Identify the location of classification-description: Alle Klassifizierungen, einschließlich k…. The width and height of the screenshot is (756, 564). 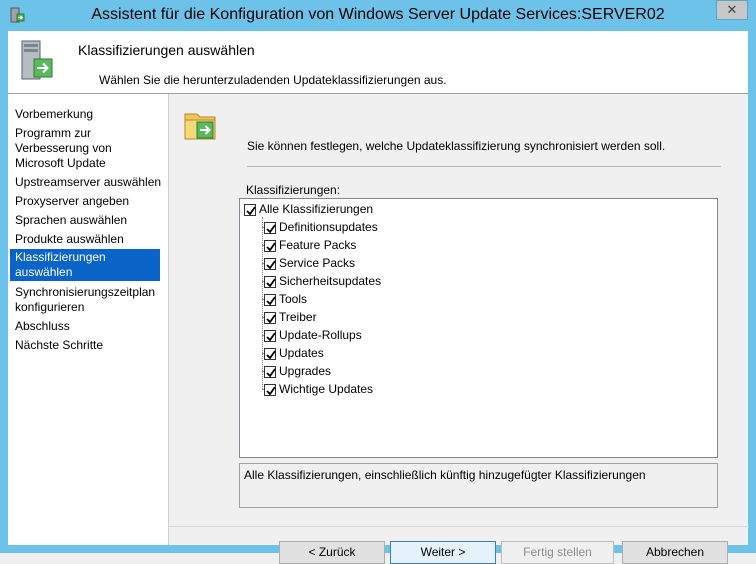
(478, 485).